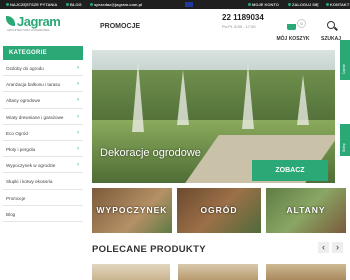 This screenshot has width=350, height=280. What do you see at coordinates (293, 39) in the screenshot?
I see `cart-label: MÓJ KOSZYK` at bounding box center [293, 39].